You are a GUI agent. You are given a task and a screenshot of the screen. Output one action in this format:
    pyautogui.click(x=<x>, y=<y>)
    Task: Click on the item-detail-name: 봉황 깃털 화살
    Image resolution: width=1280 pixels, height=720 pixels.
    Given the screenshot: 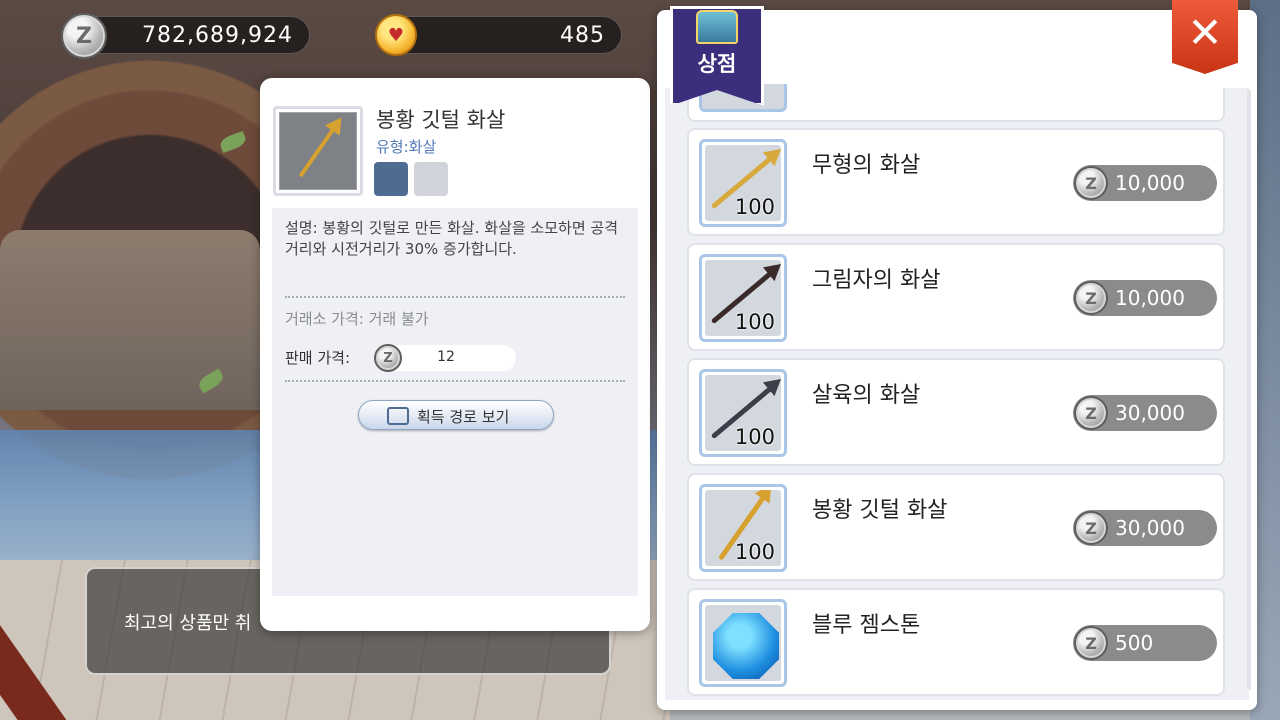 What is the action you would take?
    pyautogui.click(x=441, y=120)
    